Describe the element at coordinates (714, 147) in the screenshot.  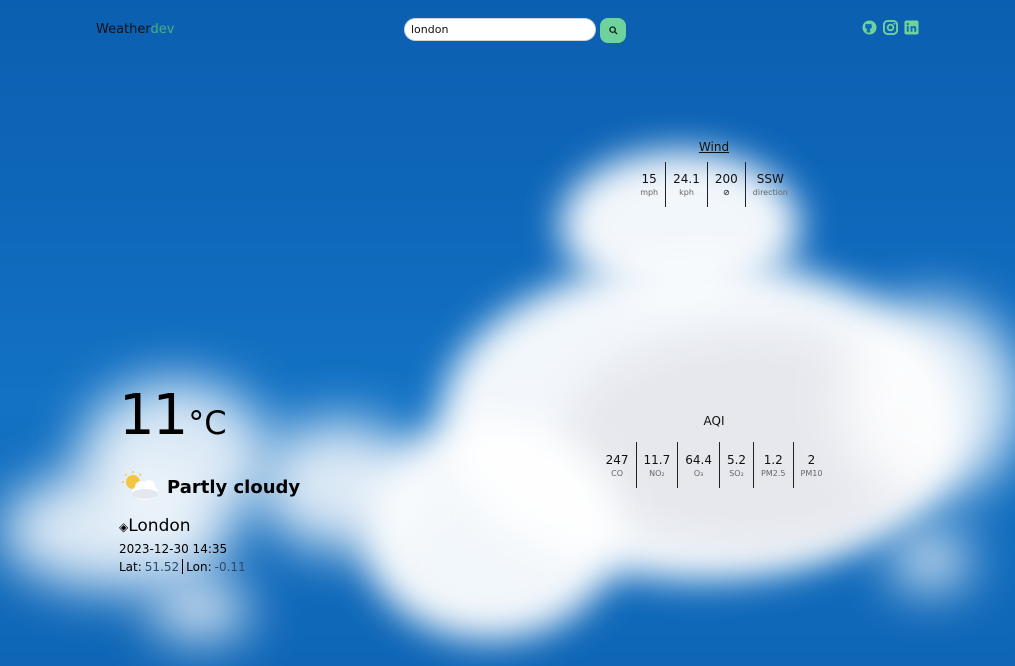
I see `wind-title: Wind` at that location.